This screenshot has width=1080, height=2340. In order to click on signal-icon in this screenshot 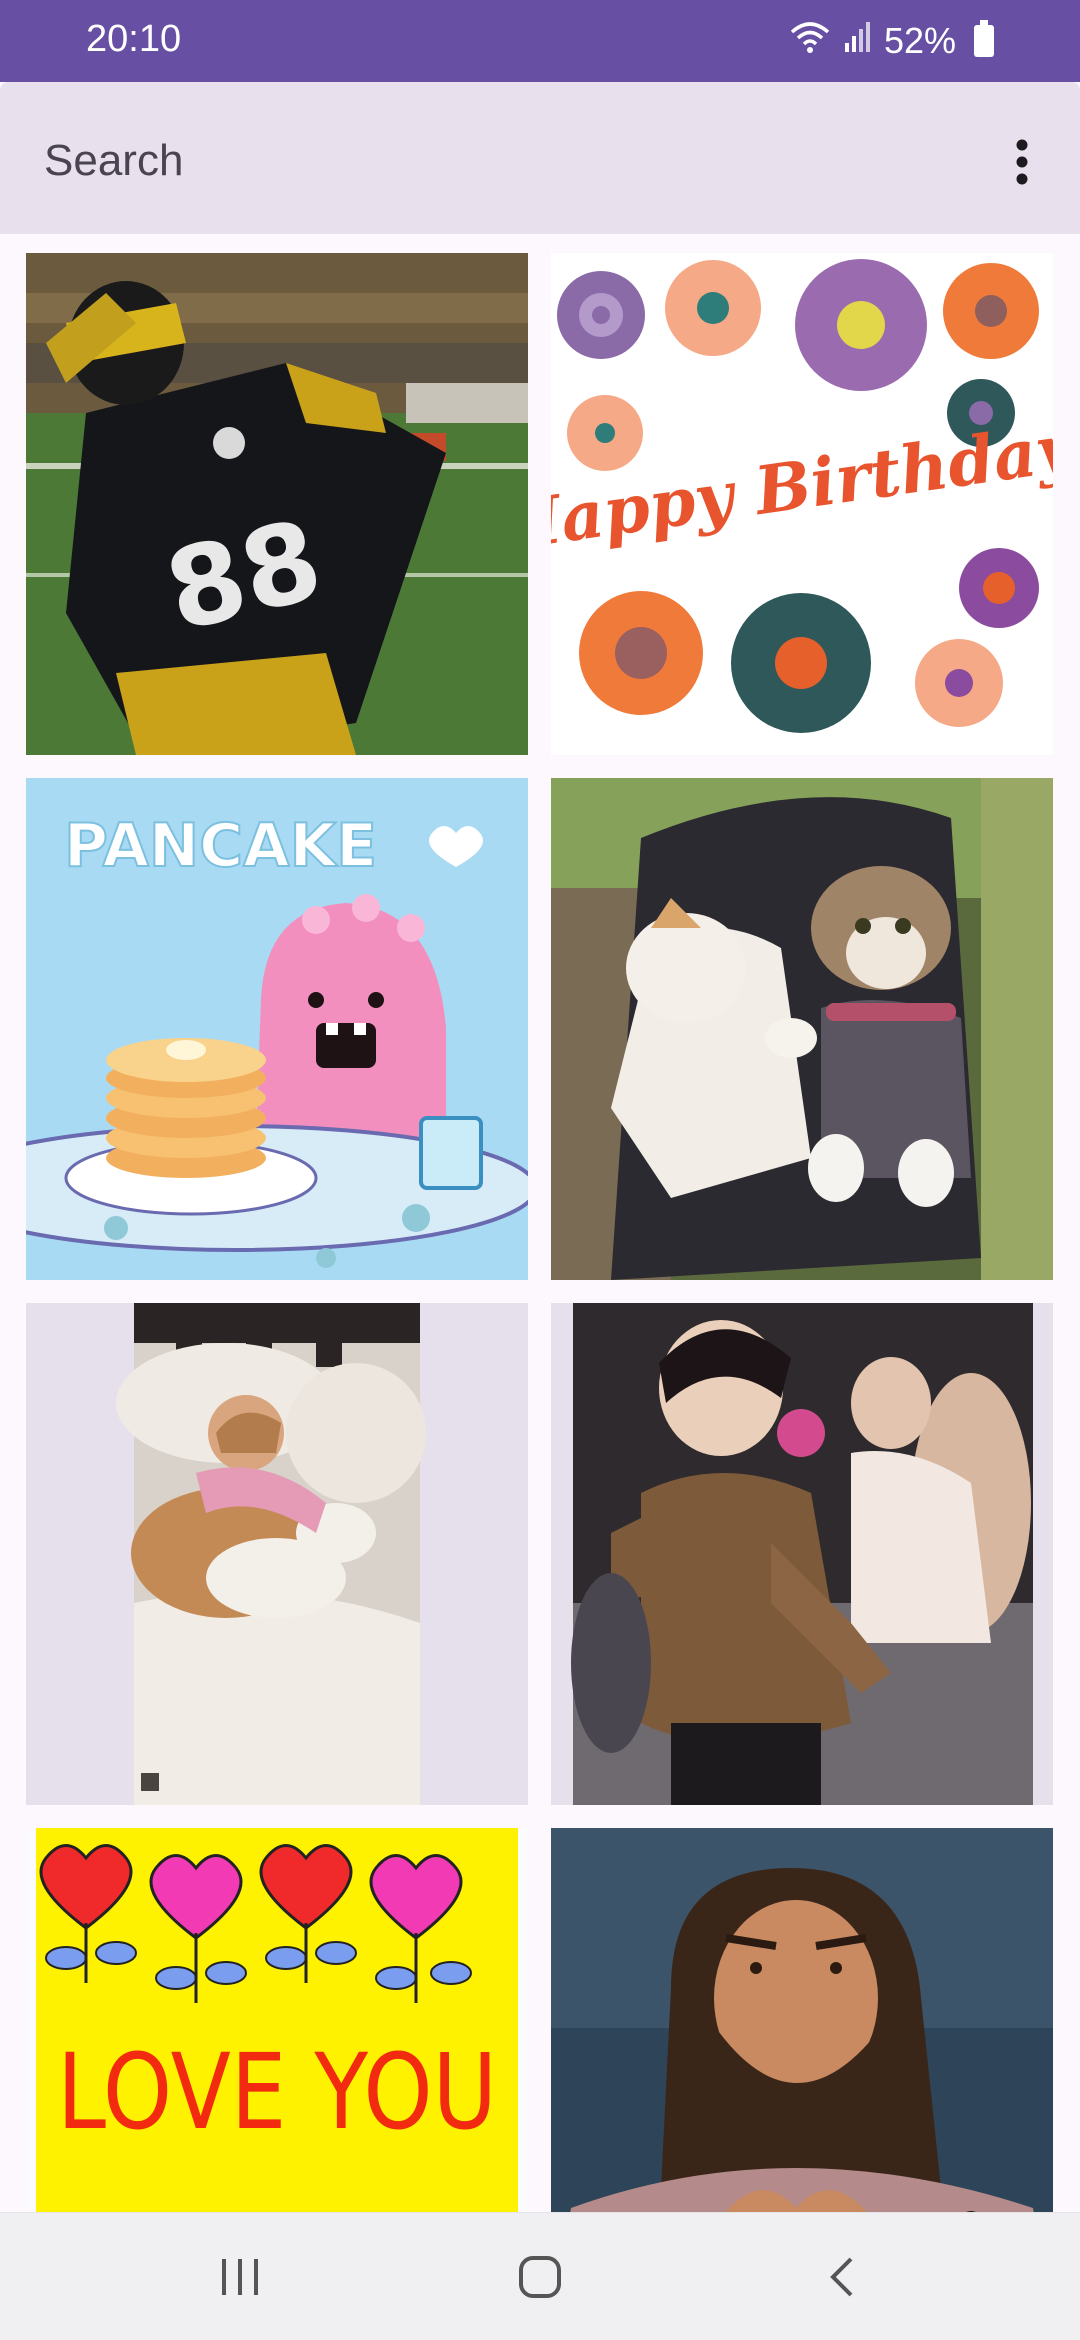, I will do `click(857, 41)`.